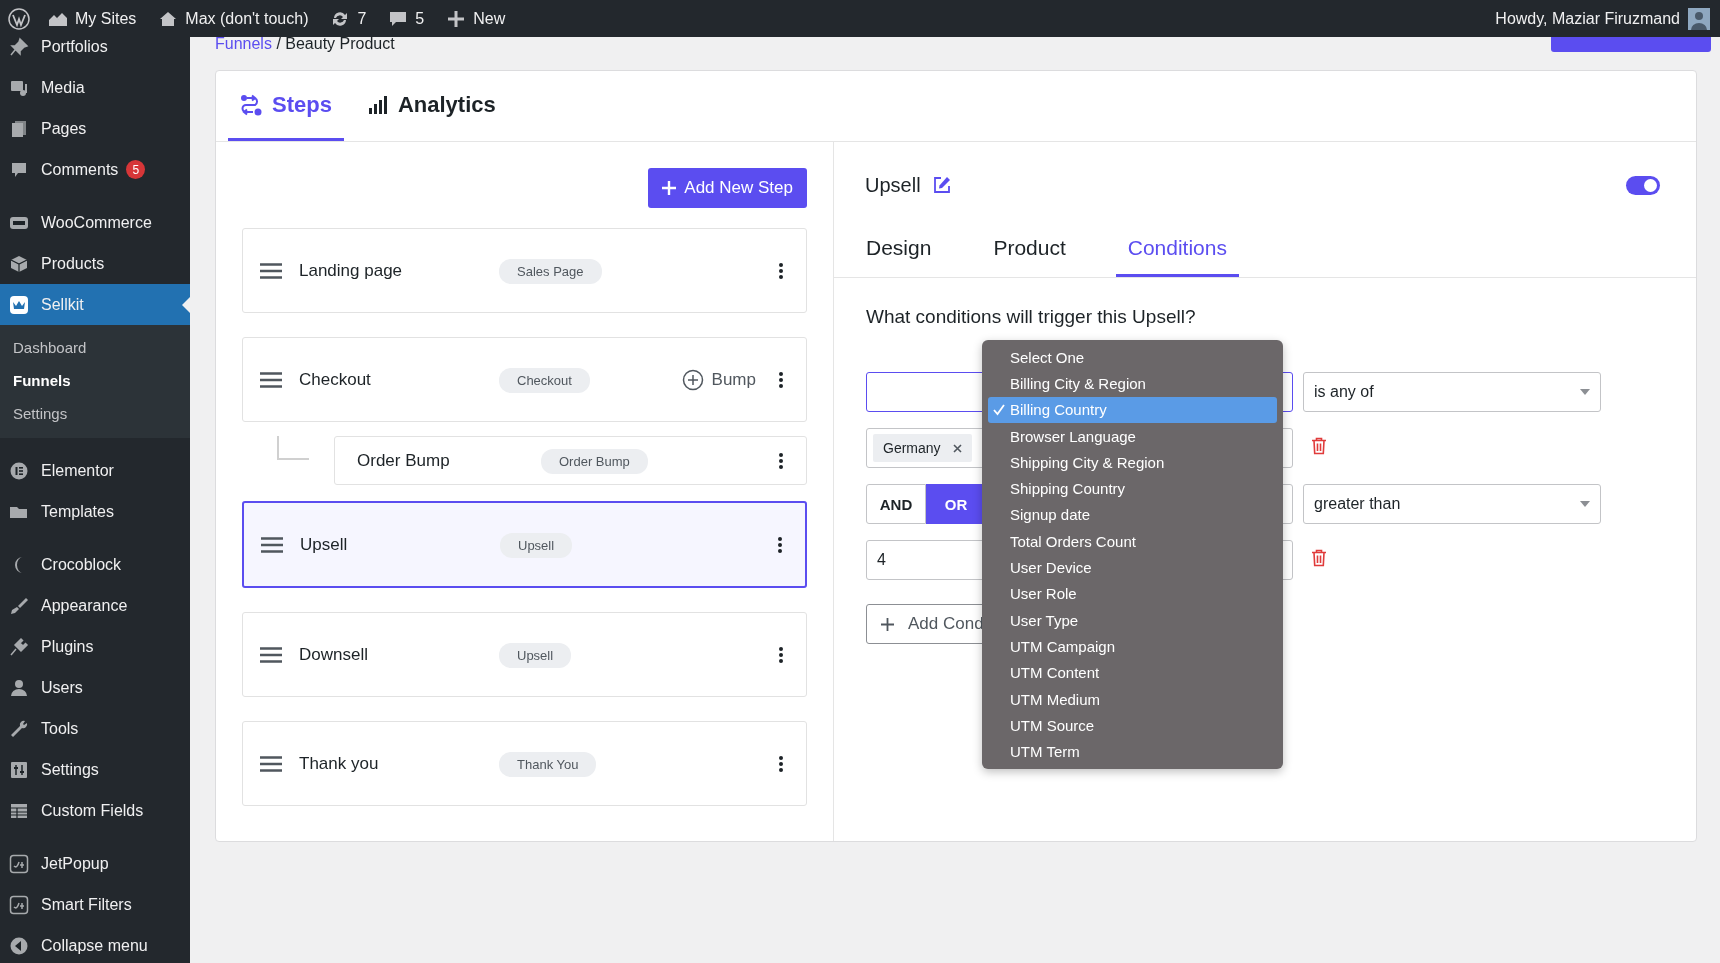 The height and width of the screenshot is (963, 1720). Describe the element at coordinates (1132, 357) in the screenshot. I see `dropdown-option: Select One` at that location.